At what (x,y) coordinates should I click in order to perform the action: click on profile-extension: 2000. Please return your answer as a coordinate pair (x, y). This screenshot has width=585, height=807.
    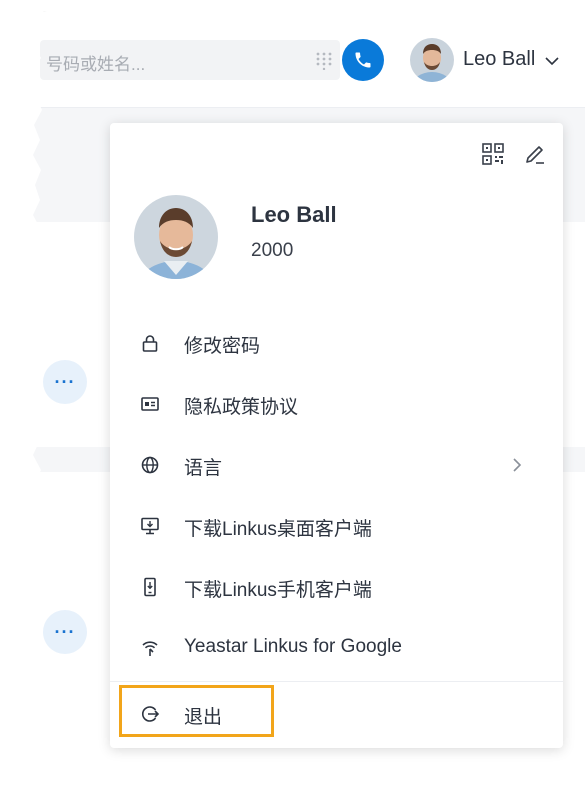
    Looking at the image, I should click on (272, 250).